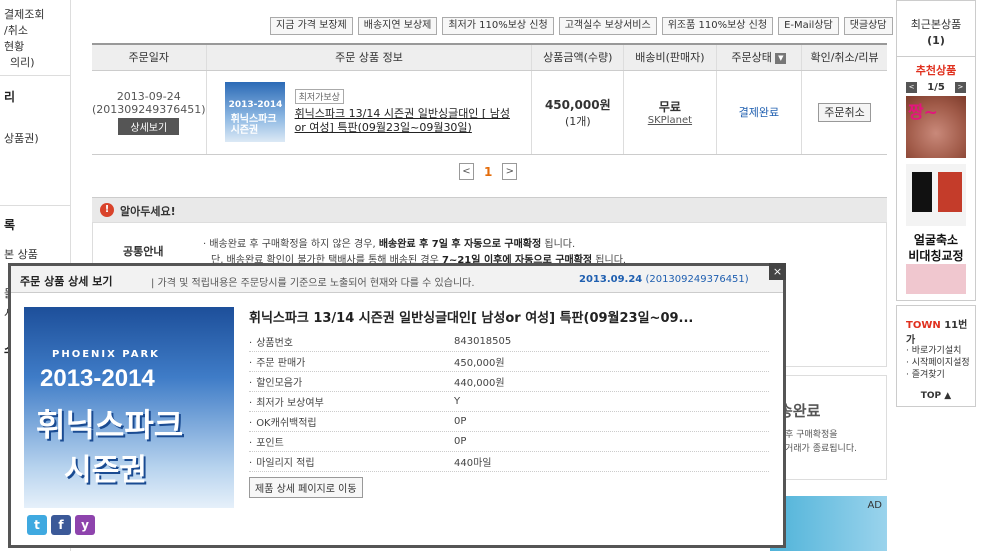 This screenshot has width=981, height=551. Describe the element at coordinates (351, 401) in the screenshot. I see `info-key: 최저가 보상여부` at that location.